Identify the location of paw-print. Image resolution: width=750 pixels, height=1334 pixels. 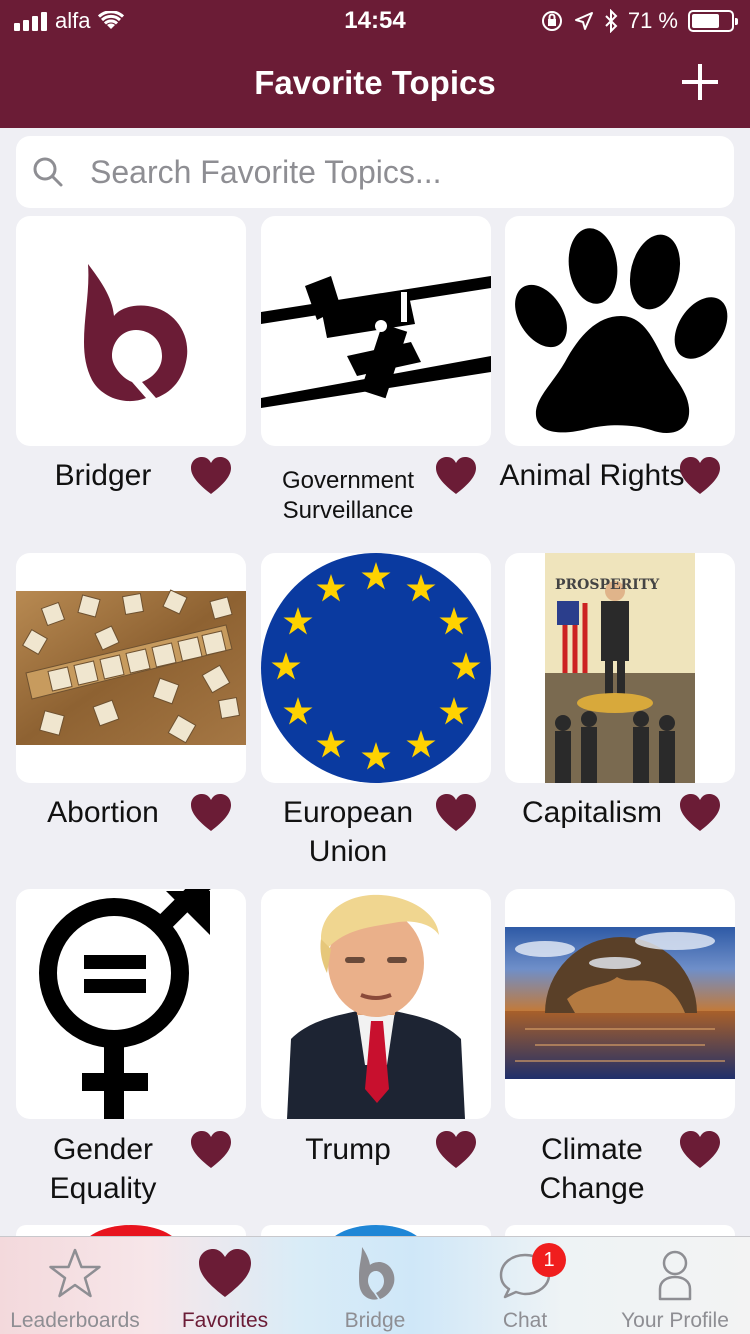
(621, 331).